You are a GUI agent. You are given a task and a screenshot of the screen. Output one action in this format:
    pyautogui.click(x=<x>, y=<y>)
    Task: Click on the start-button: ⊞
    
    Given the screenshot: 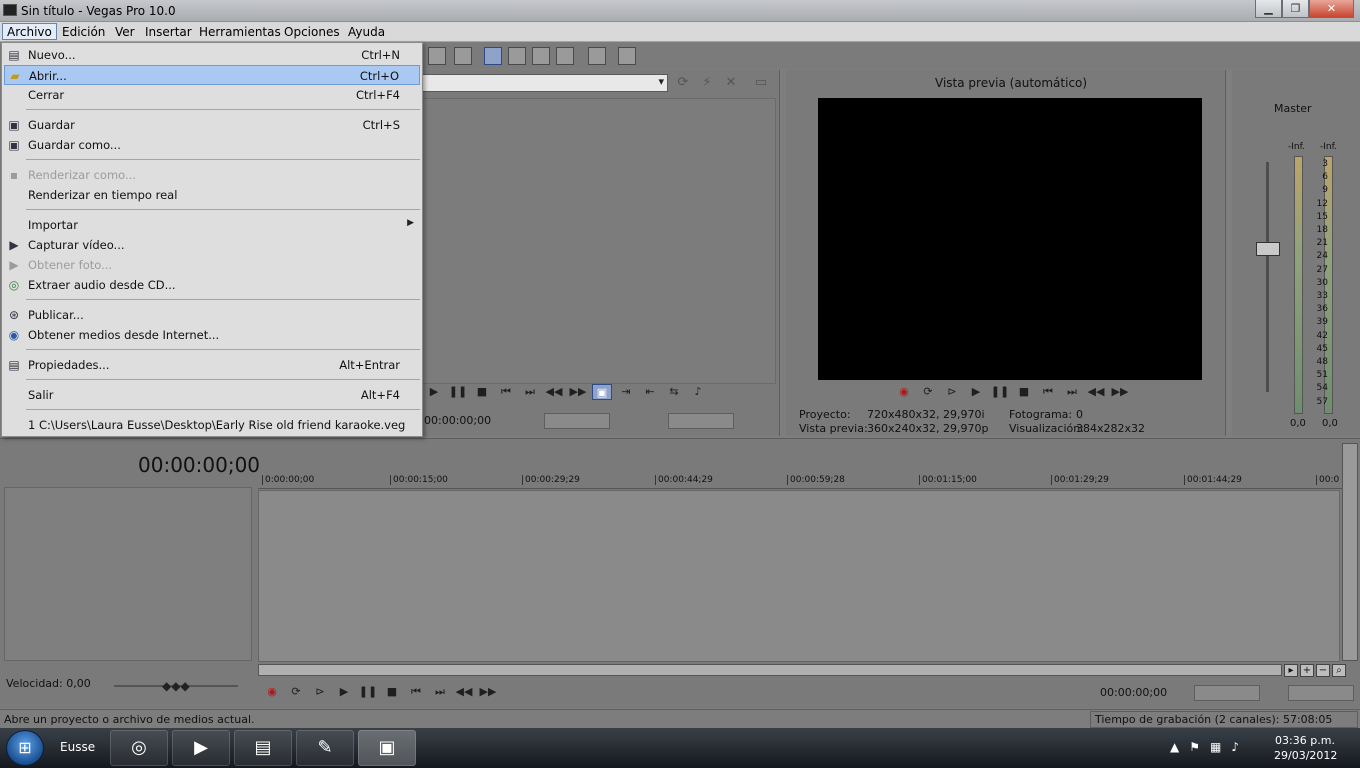 What is the action you would take?
    pyautogui.click(x=25, y=748)
    